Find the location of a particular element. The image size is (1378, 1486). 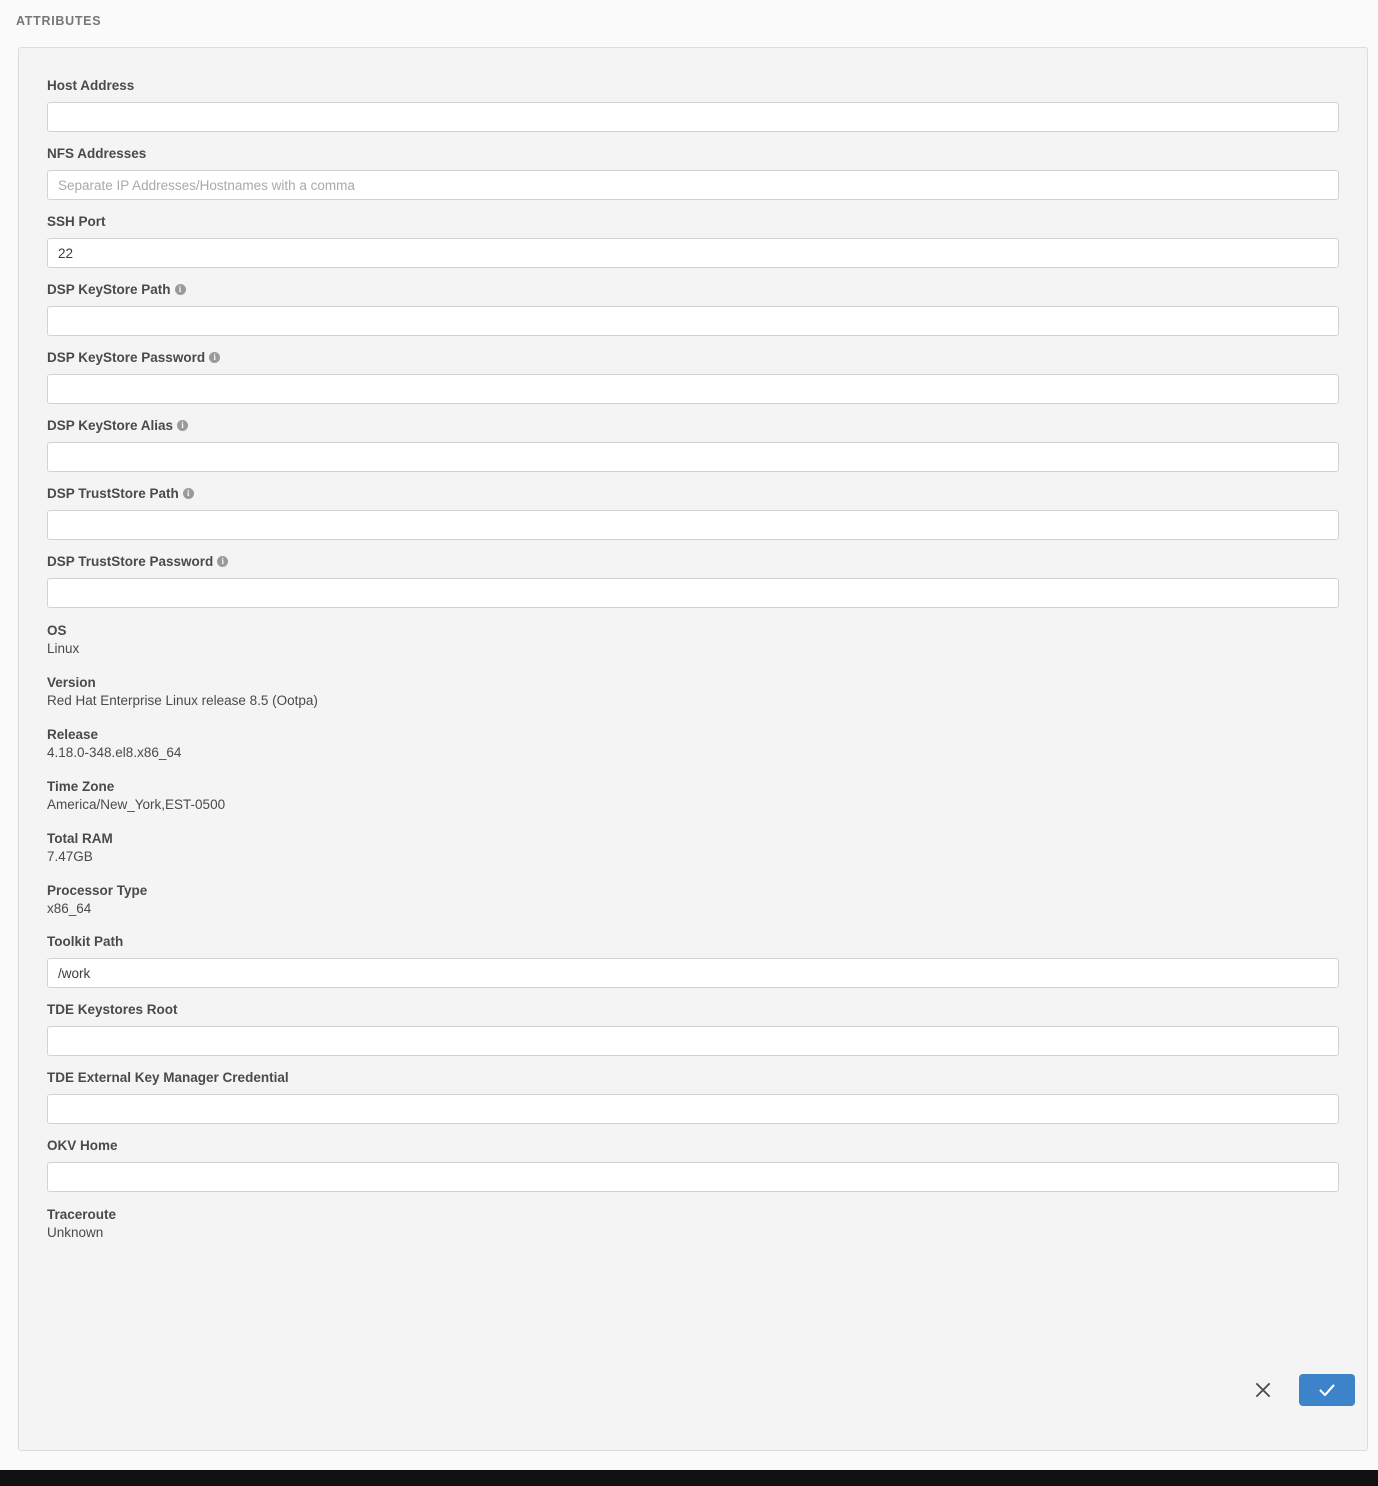

form-field-label: DSP KeyStore Alias is located at coordinates (692, 426).